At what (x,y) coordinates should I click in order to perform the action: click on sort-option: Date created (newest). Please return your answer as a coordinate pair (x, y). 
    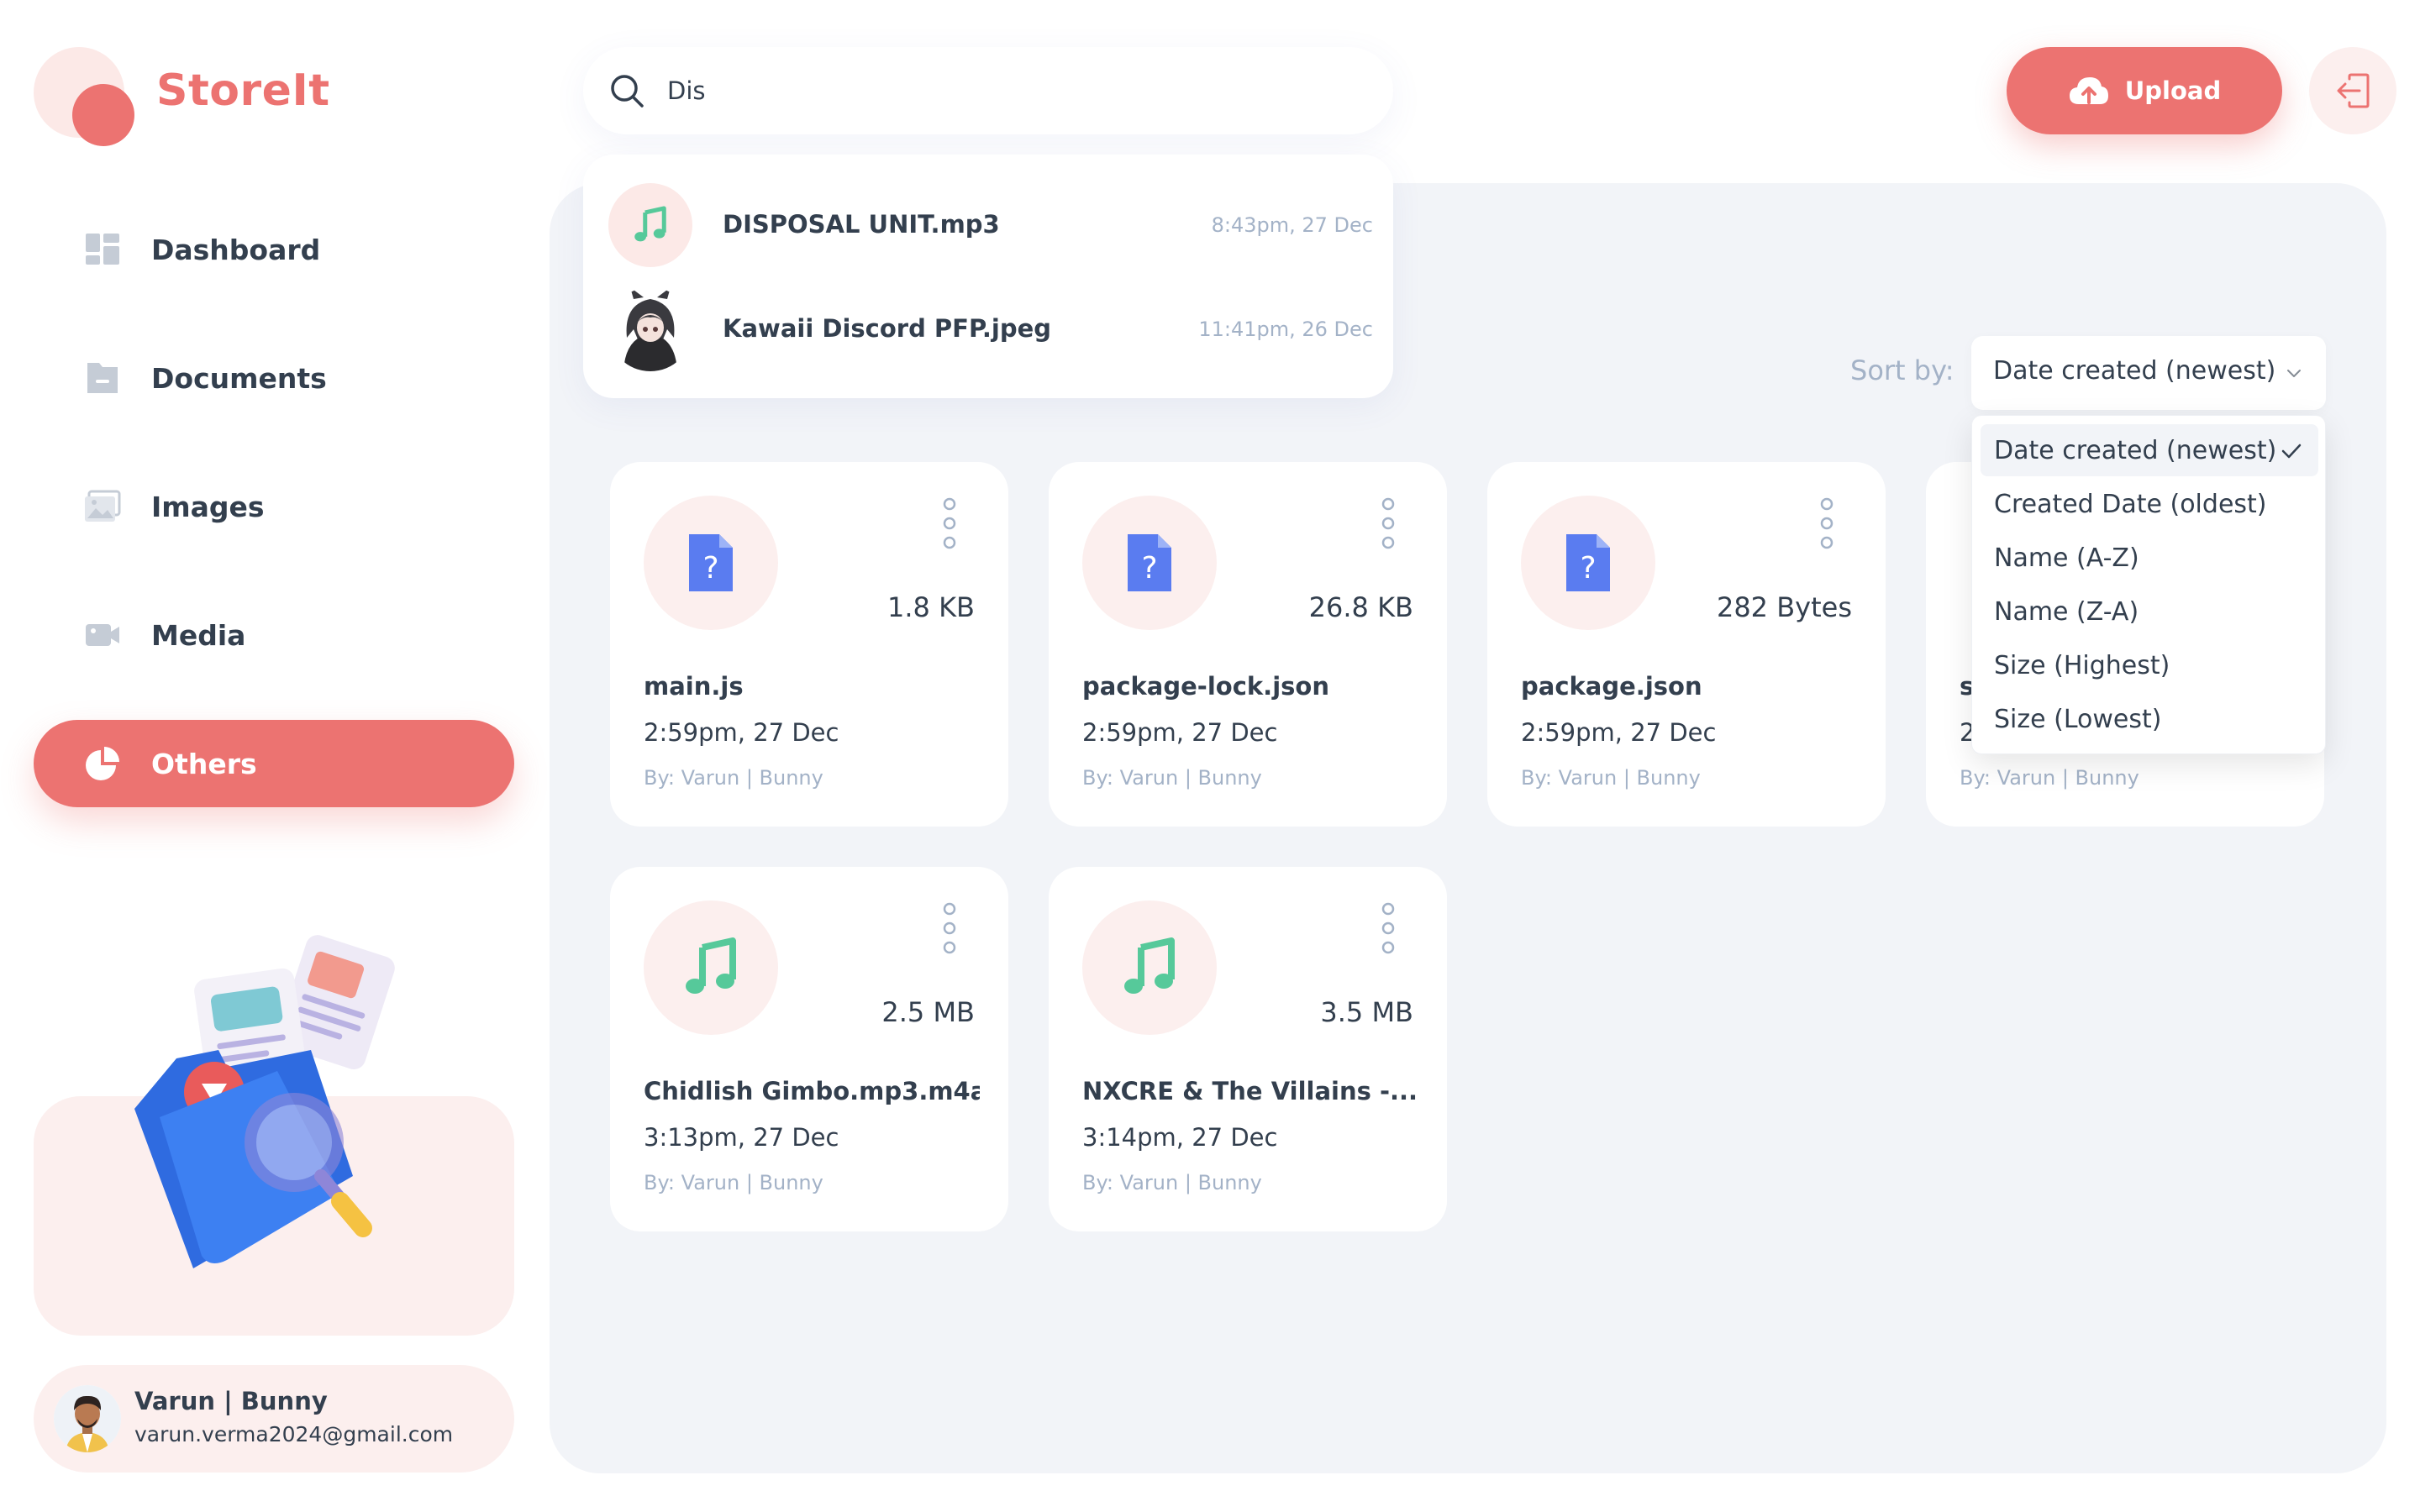
    Looking at the image, I should click on (2149, 450).